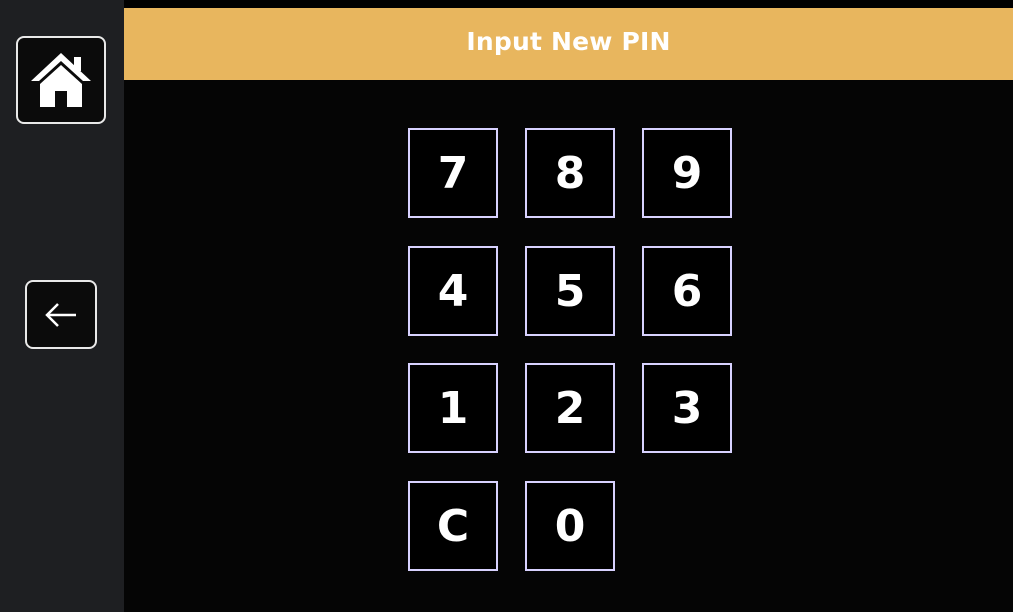 The width and height of the screenshot is (1013, 612). I want to click on key-7: 7, so click(453, 173).